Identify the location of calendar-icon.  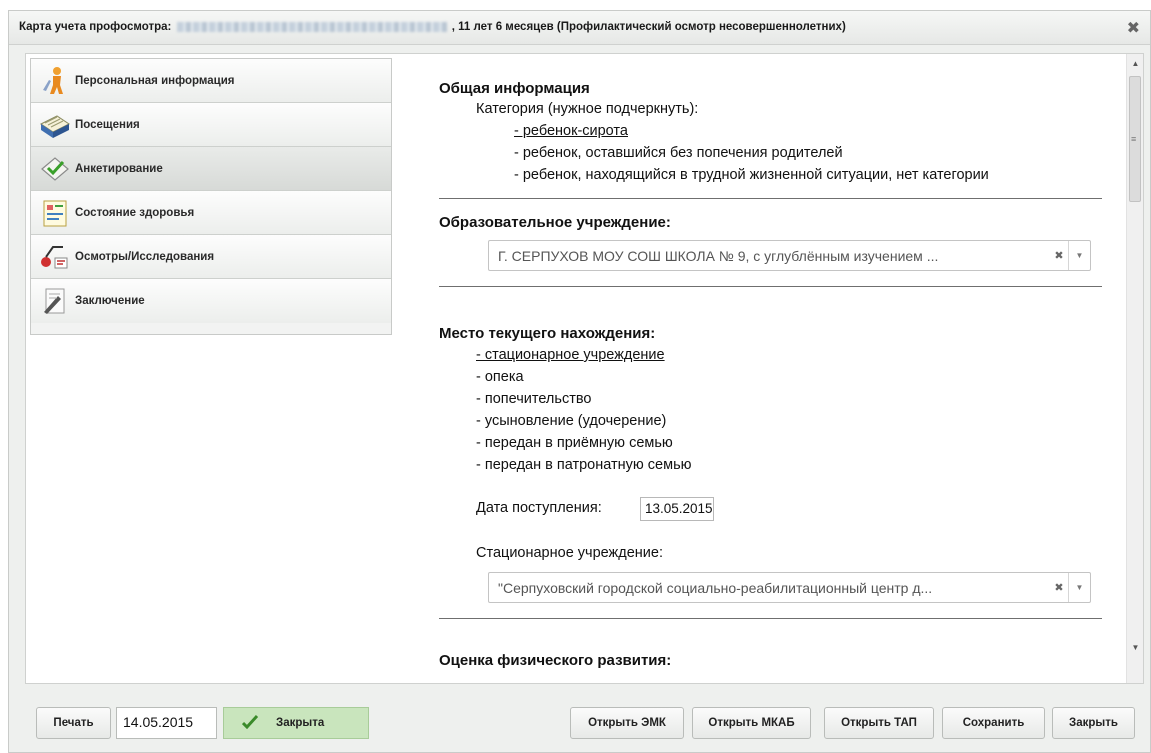
(55, 125).